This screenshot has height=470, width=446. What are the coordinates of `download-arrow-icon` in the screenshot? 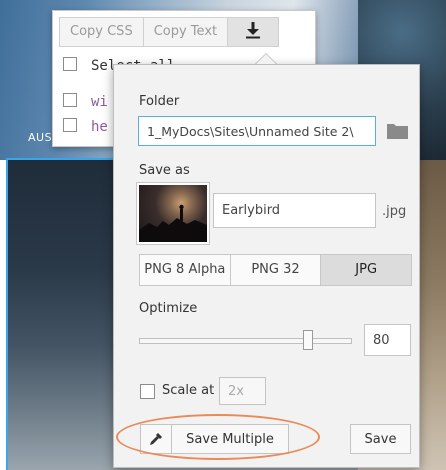 It's located at (253, 30).